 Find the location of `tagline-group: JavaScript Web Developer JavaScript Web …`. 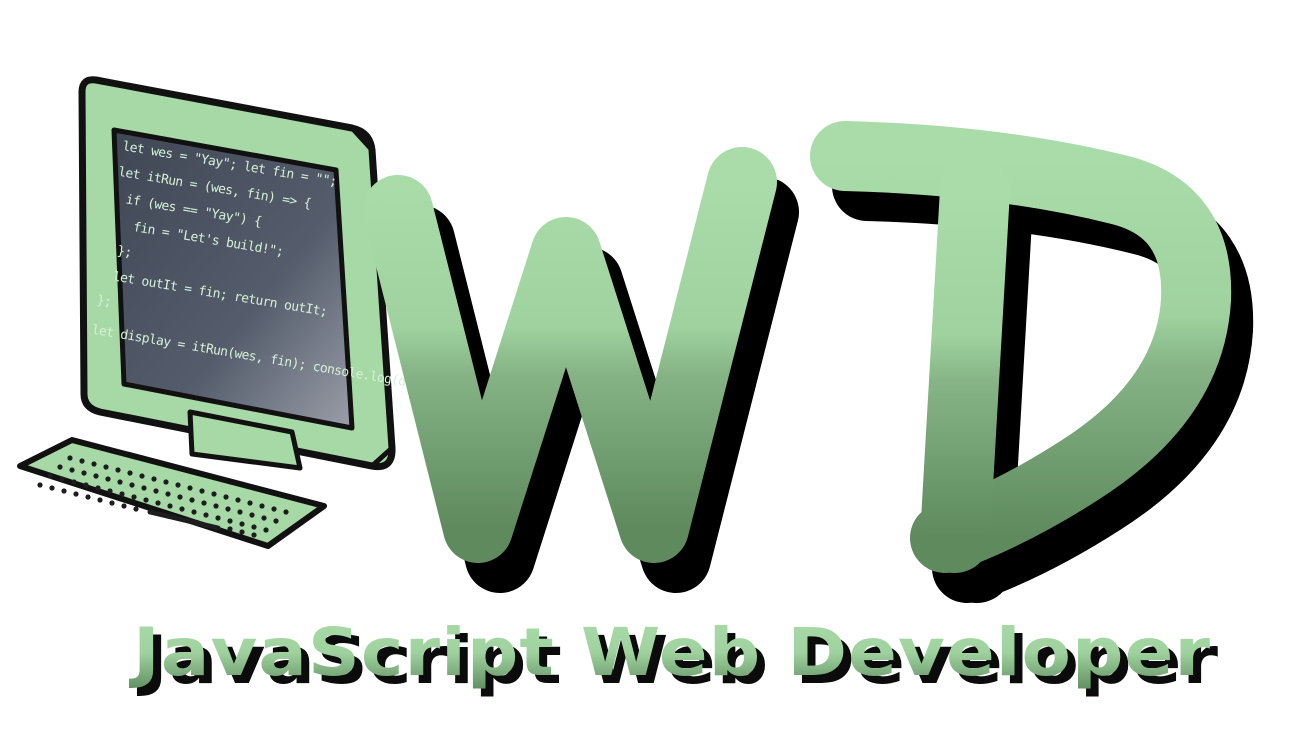

tagline-group: JavaScript Web Developer JavaScript Web … is located at coordinates (673, 656).